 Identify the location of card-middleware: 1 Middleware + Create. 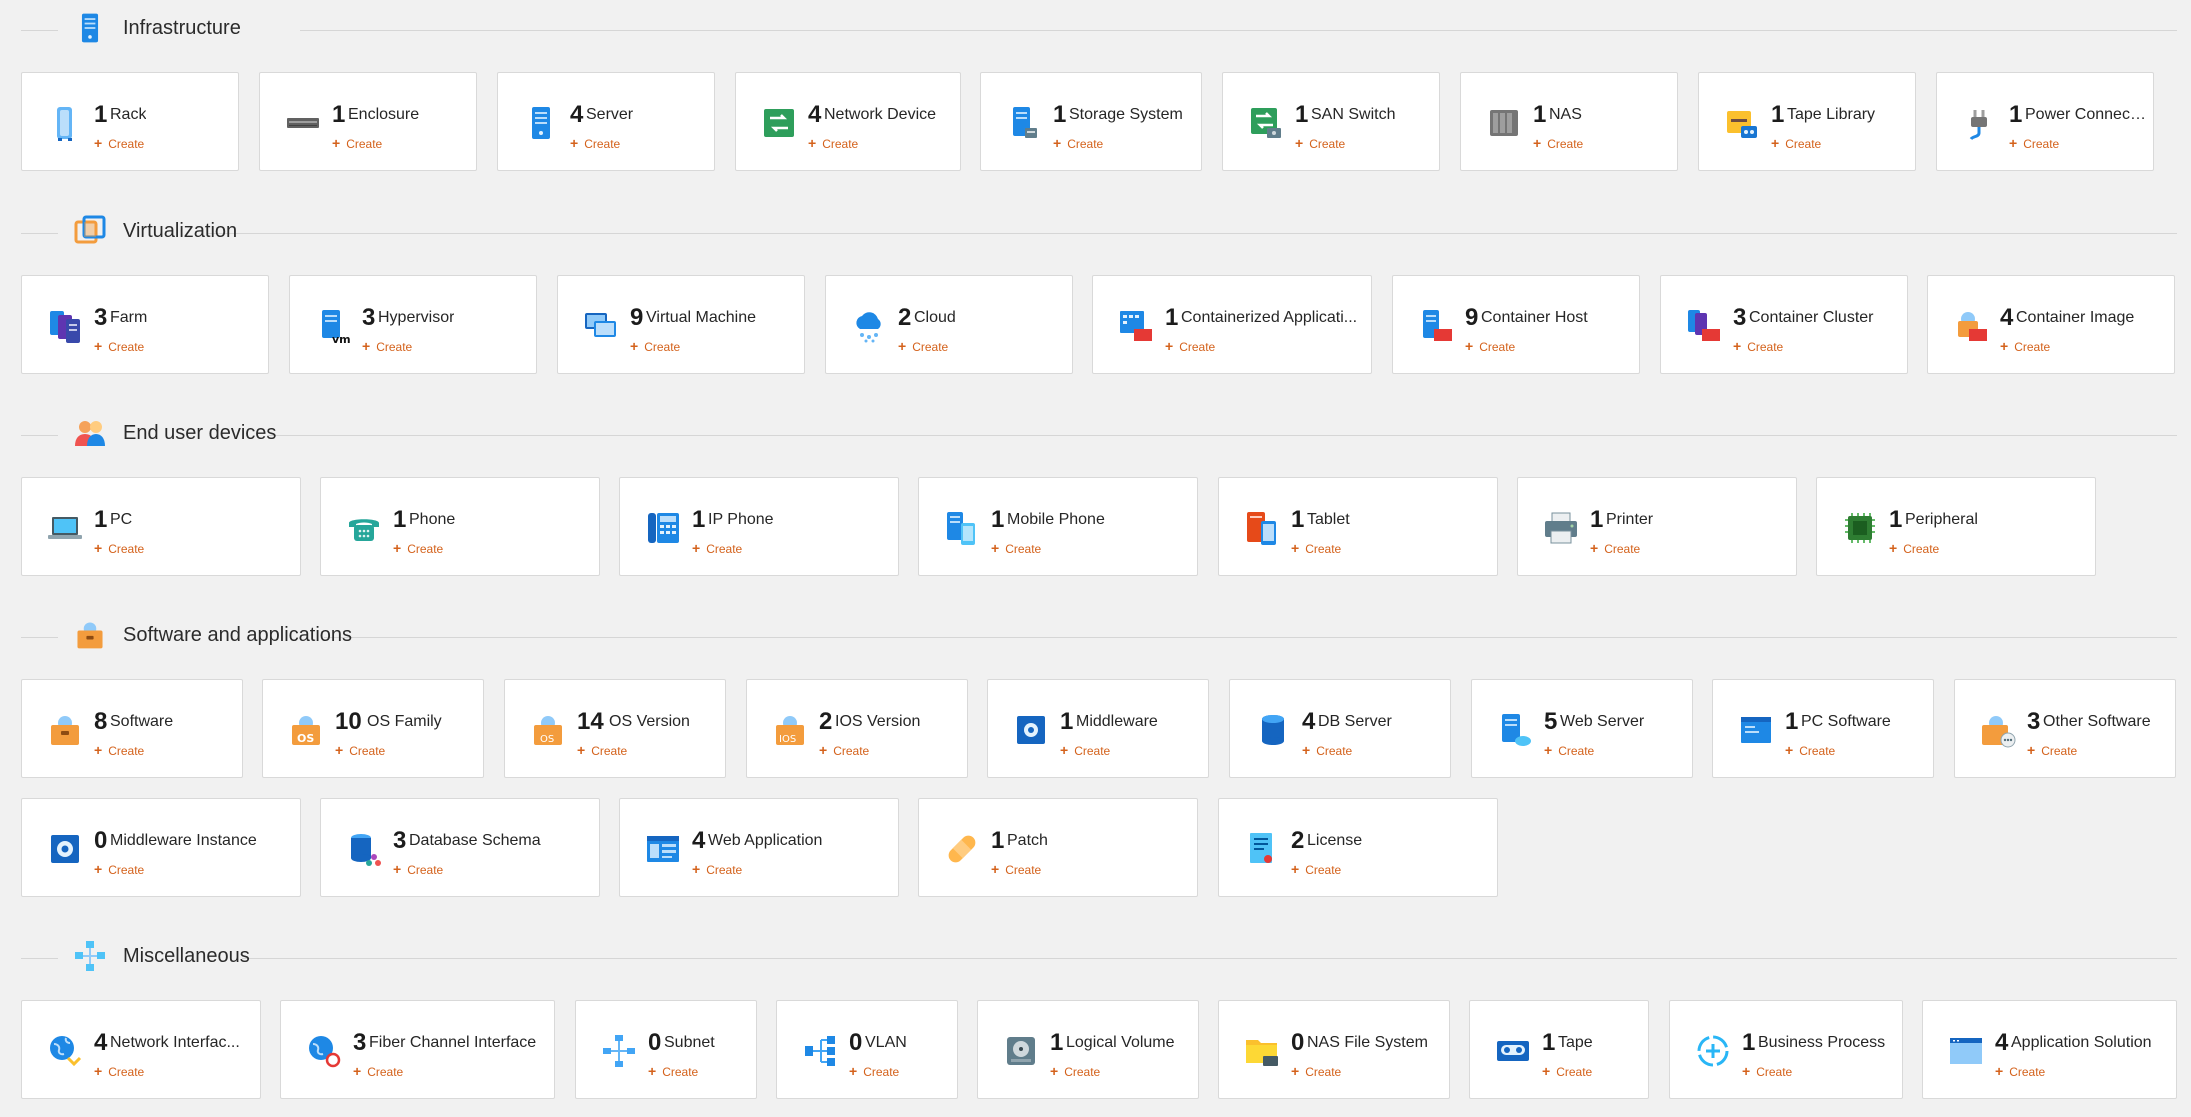
(1098, 728).